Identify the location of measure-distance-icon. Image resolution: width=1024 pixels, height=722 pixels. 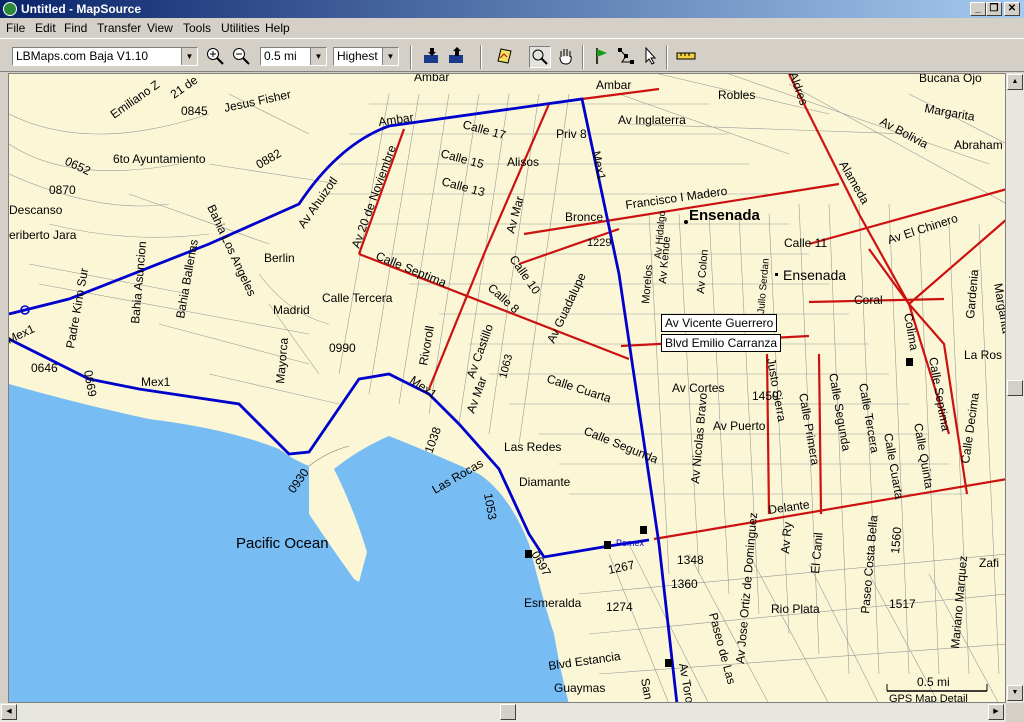
(686, 57).